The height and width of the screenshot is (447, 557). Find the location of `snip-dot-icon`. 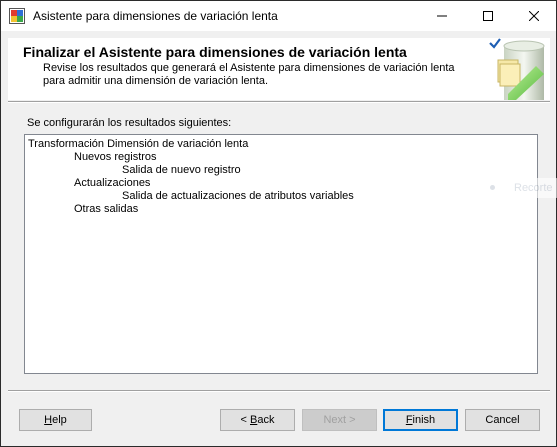

snip-dot-icon is located at coordinates (492, 187).